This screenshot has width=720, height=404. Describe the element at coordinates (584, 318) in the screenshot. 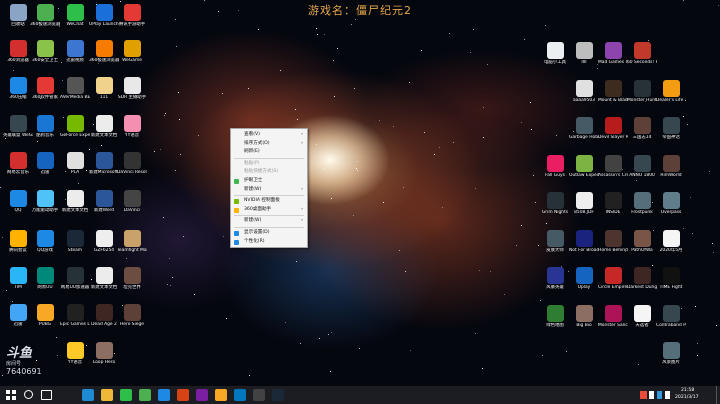

I see `desktop-icon: Big Bio` at that location.